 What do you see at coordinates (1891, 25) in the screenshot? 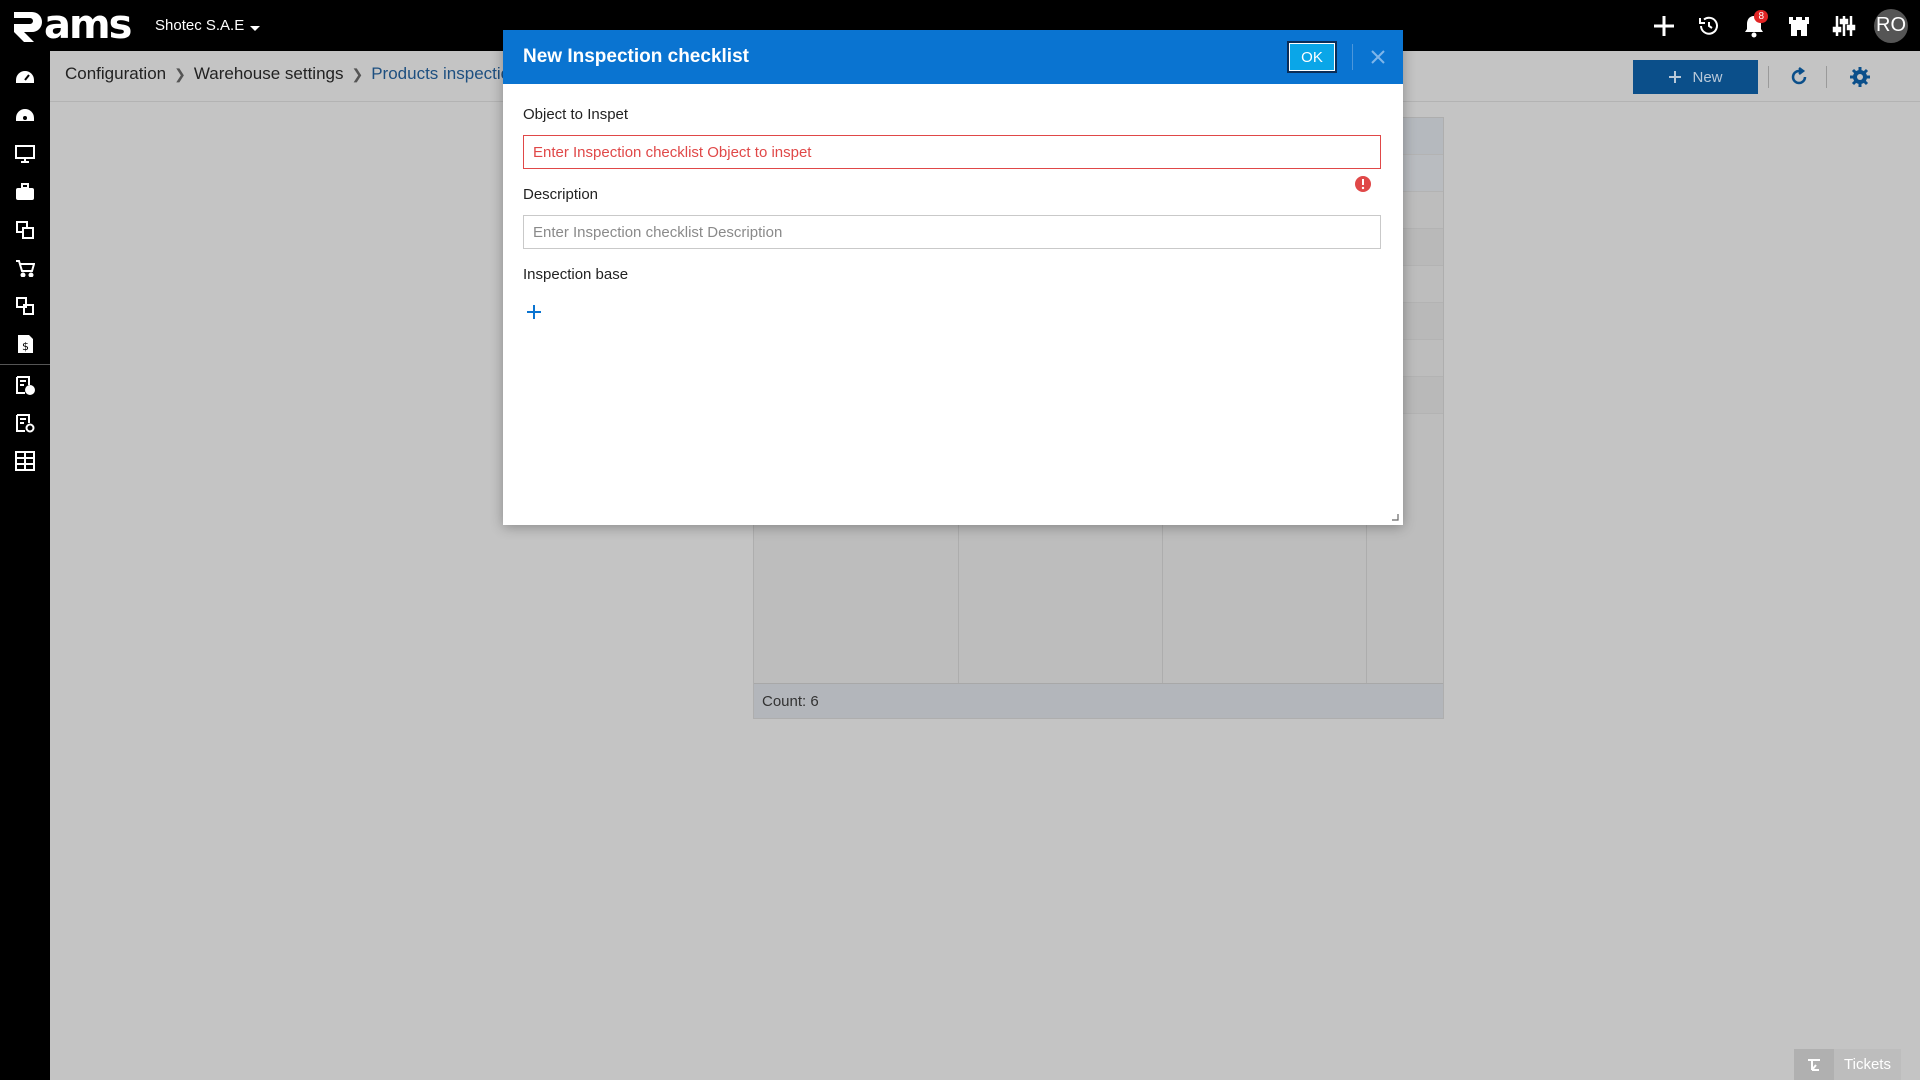
I see `user-avatar: RO` at bounding box center [1891, 25].